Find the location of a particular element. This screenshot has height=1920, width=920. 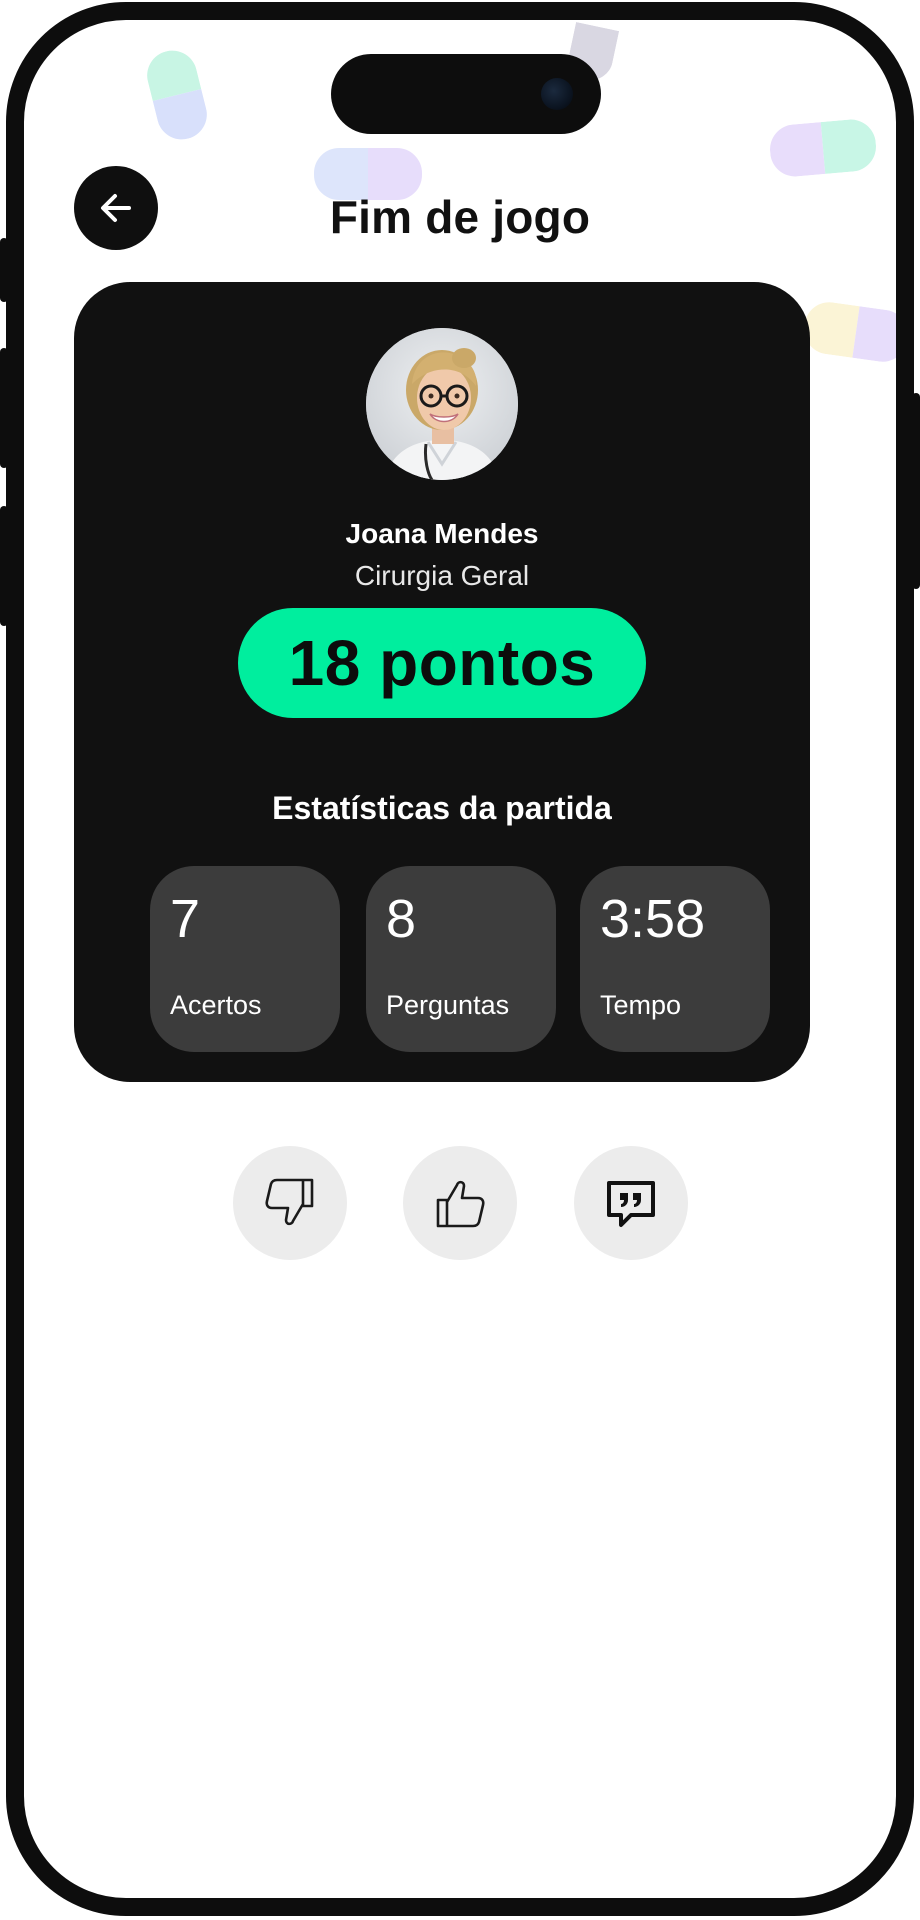

stat-tile-tempo: 3:58 Tempo is located at coordinates (675, 959).